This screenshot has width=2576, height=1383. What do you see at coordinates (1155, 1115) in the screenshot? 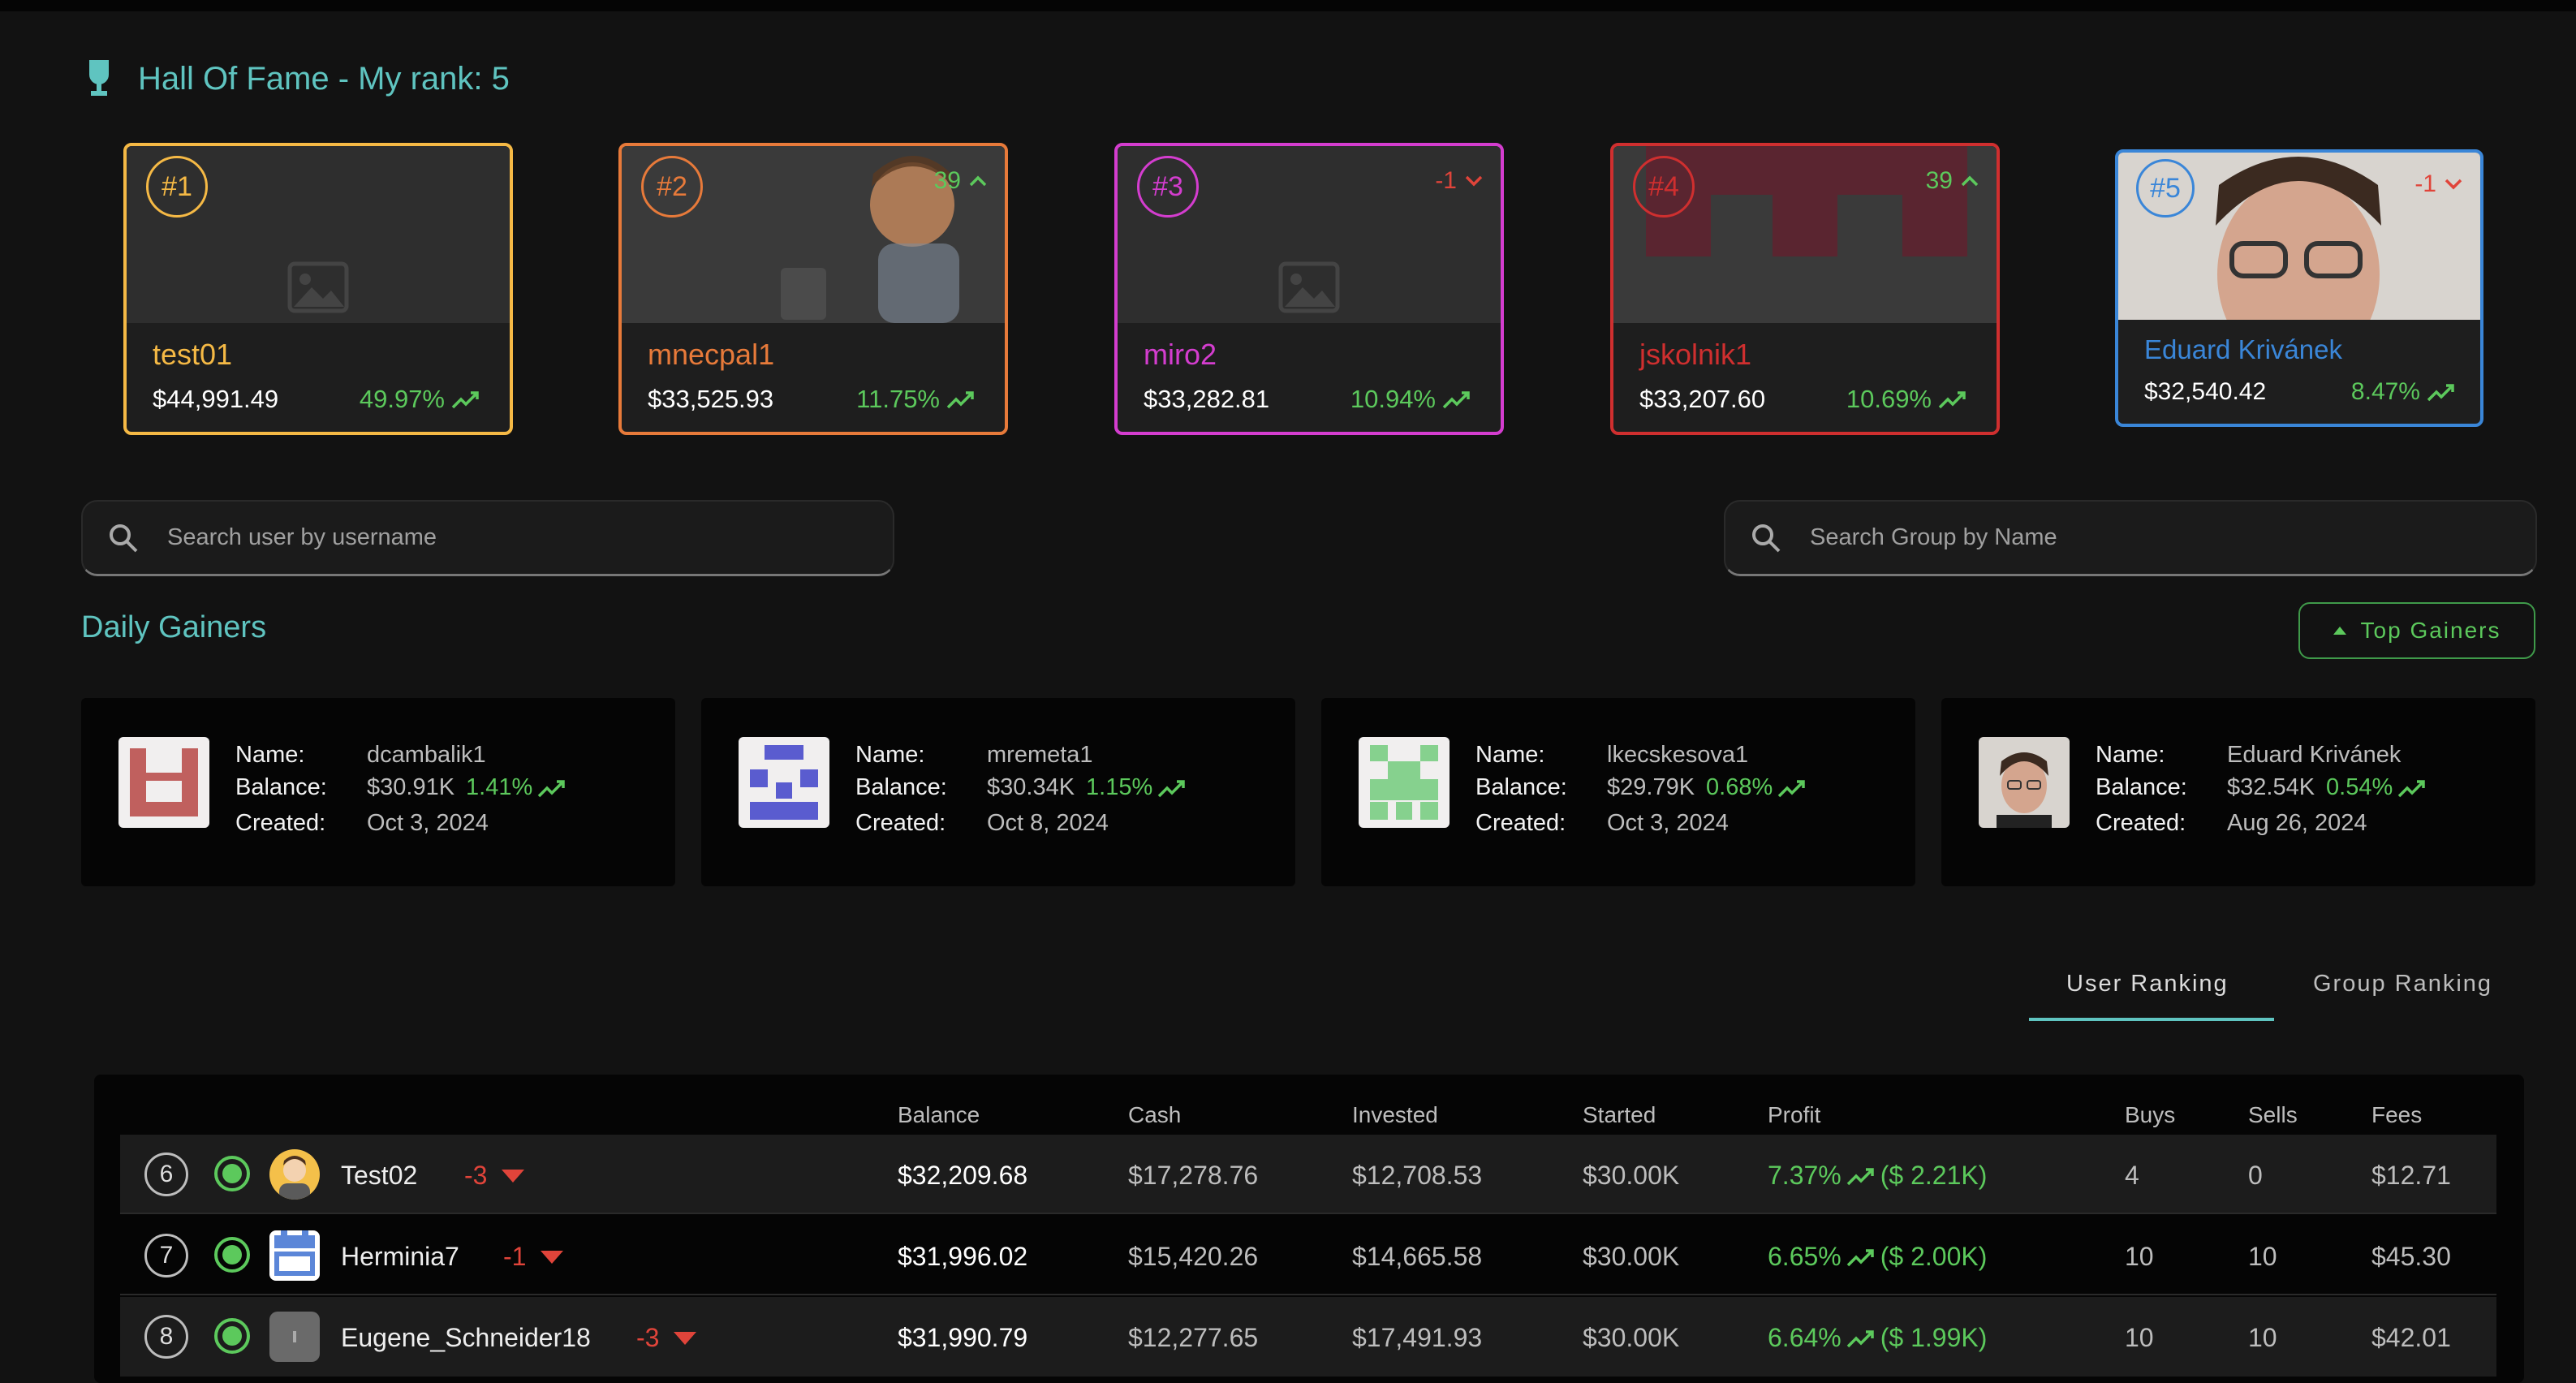
I see `header-cash: Cash` at bounding box center [1155, 1115].